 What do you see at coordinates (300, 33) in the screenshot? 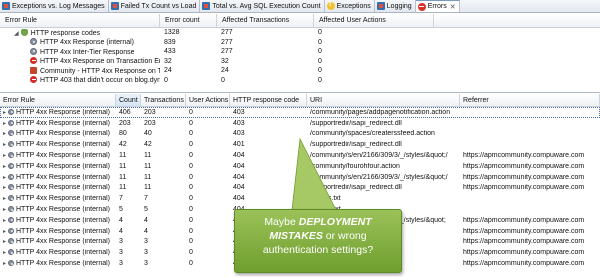
I see `tree-row: ◢ HTTP response codes 1328 277 0` at bounding box center [300, 33].